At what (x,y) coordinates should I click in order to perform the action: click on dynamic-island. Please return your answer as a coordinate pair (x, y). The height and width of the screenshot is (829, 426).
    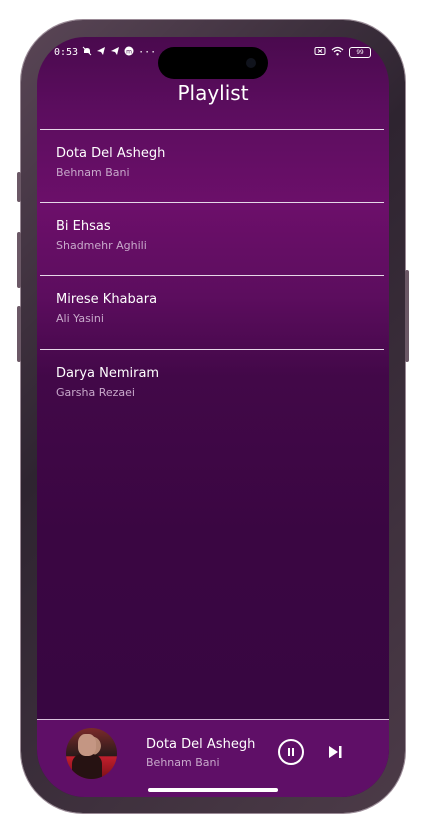
    Looking at the image, I should click on (213, 63).